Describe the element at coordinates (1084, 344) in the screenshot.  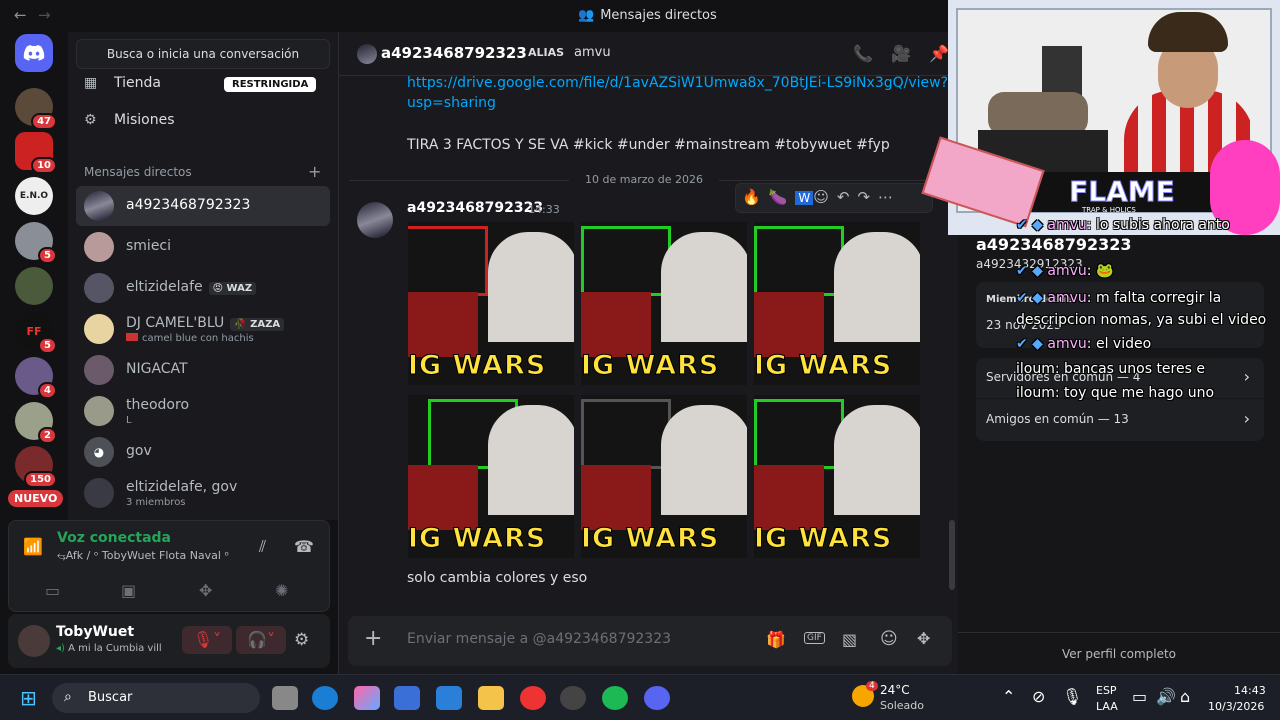
I see `overlay-chat-line: ✔ ◆ amvu: el video` at that location.